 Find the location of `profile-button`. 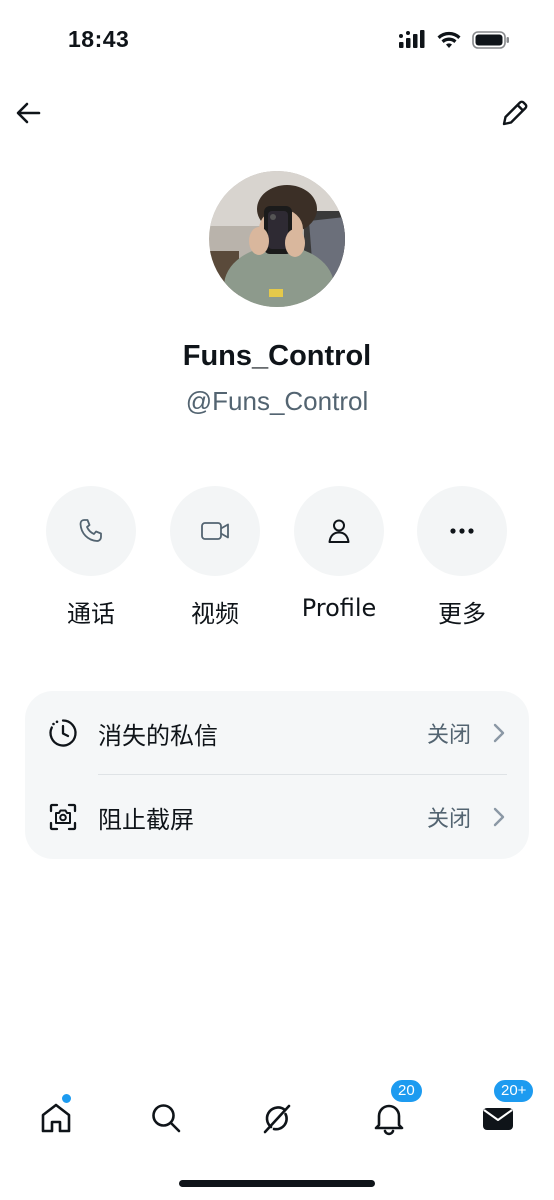

profile-button is located at coordinates (339, 531).